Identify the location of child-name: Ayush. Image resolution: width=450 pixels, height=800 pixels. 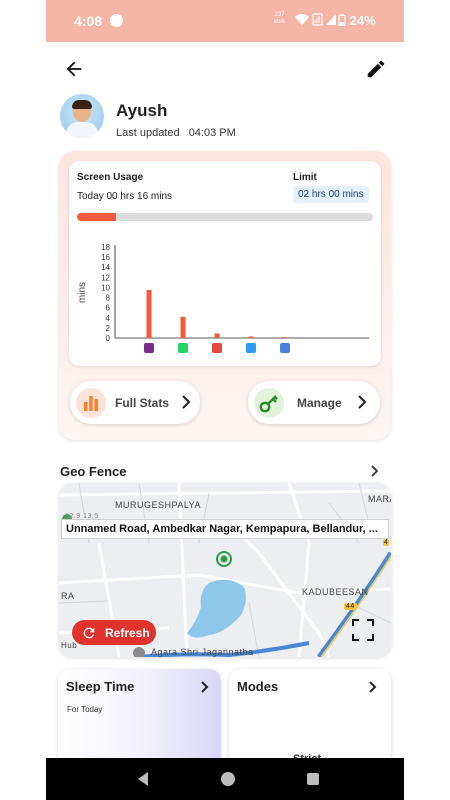
(142, 110).